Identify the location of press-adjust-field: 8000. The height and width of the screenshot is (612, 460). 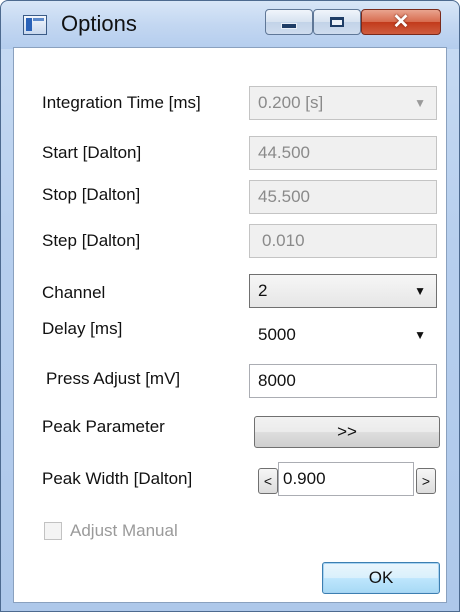
(343, 381).